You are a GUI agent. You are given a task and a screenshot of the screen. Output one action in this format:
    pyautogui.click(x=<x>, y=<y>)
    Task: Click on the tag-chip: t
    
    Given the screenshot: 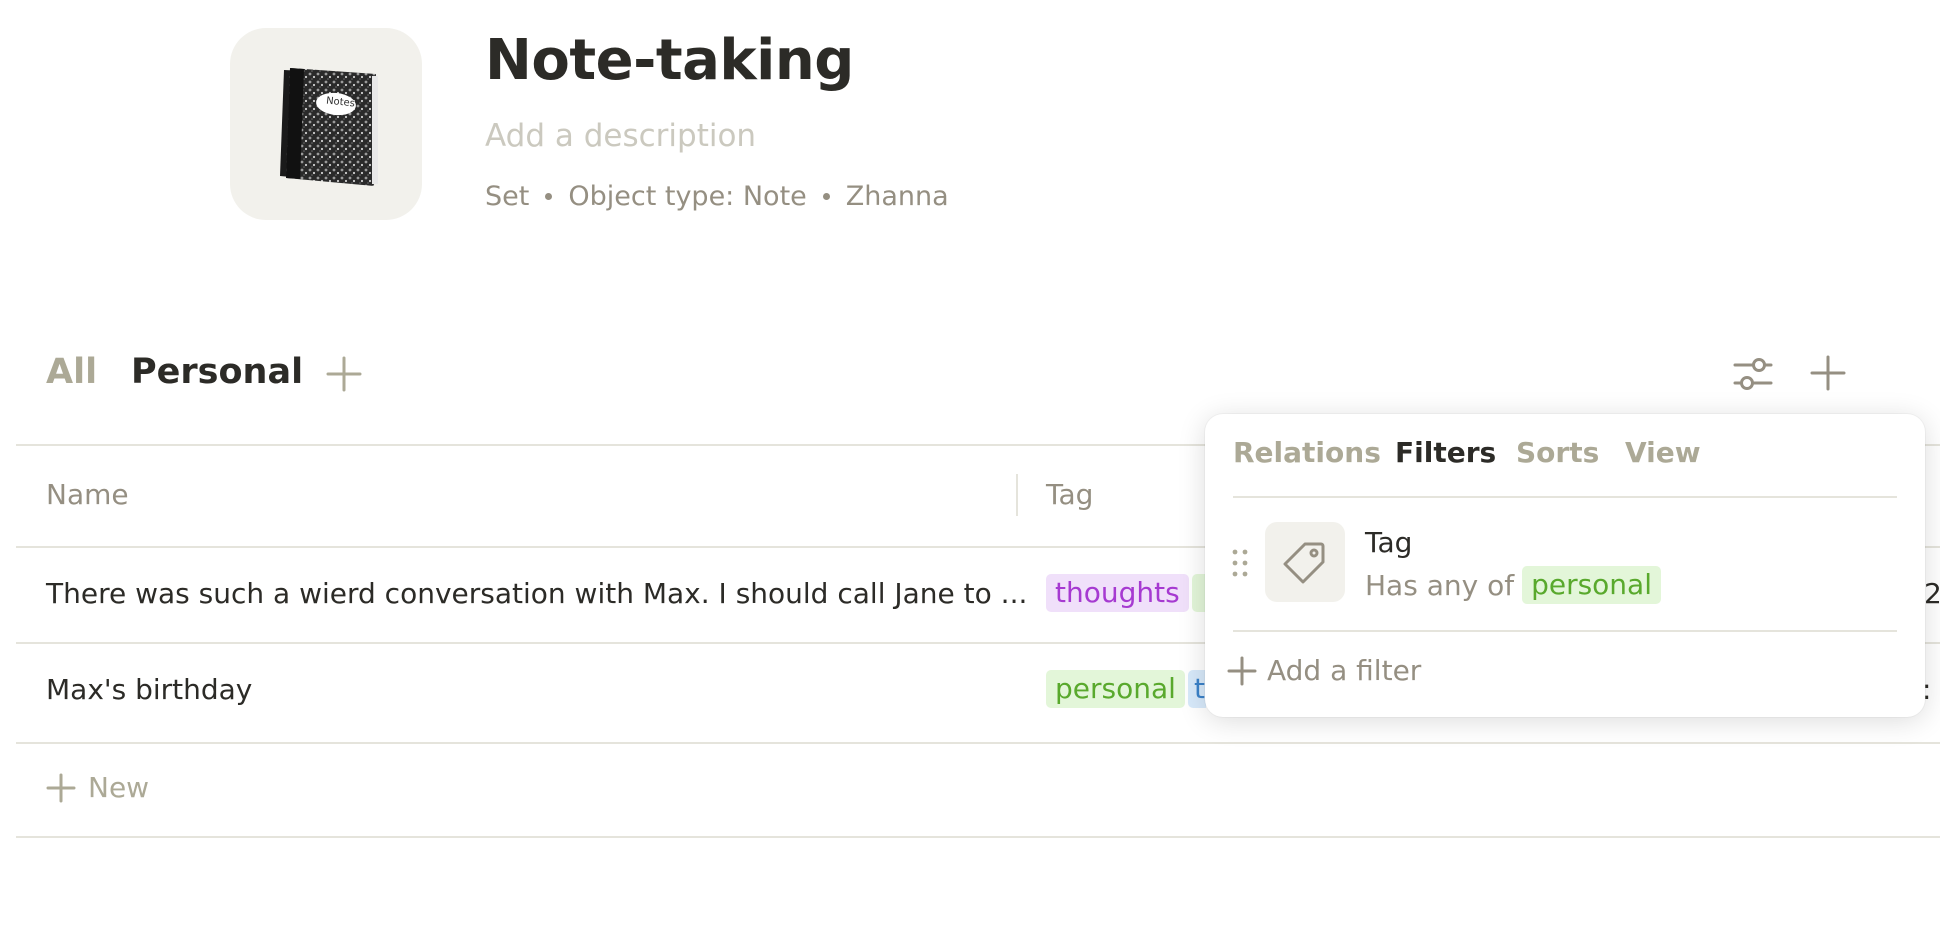 What is the action you would take?
    pyautogui.click(x=1197, y=689)
    